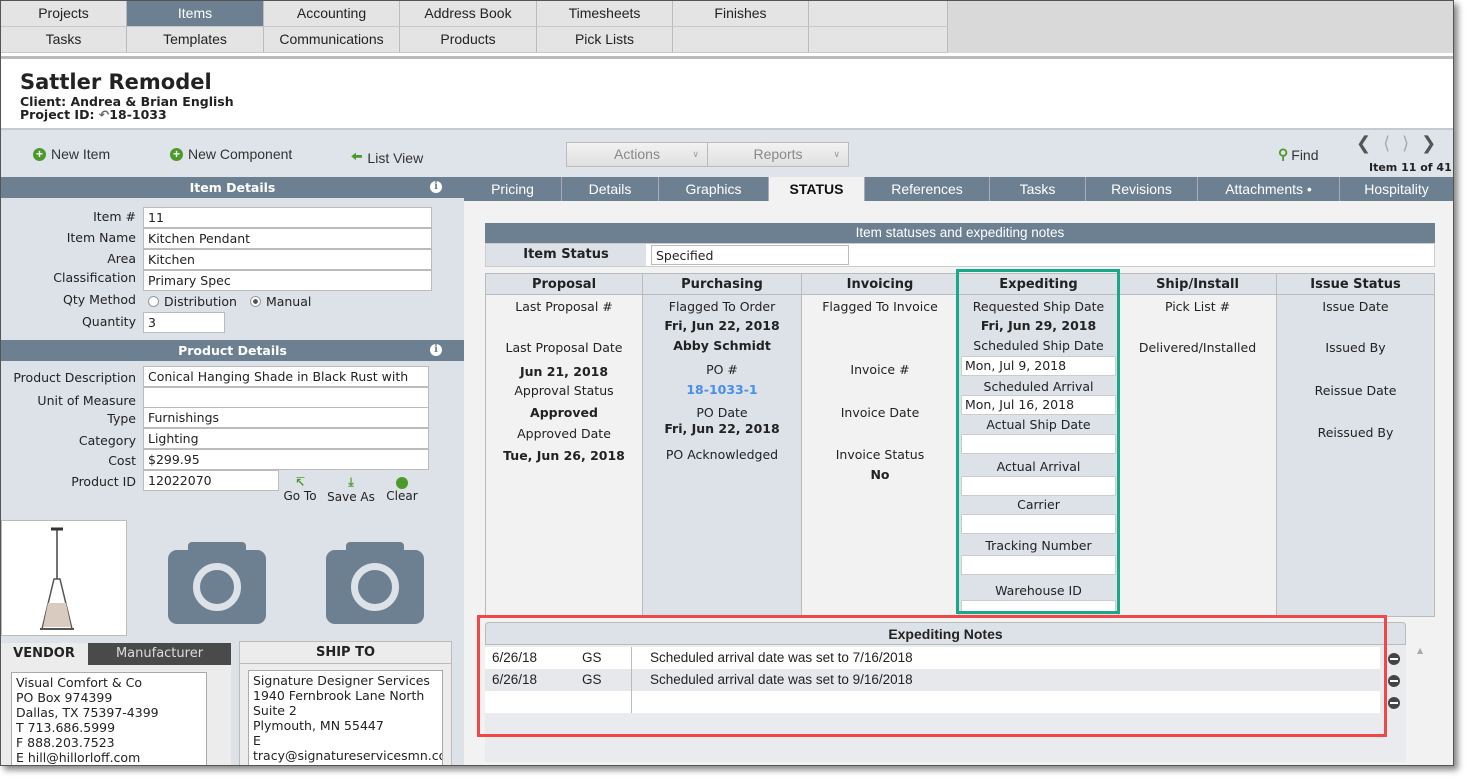 This screenshot has height=778, width=1468. I want to click on tab-pricing: Pricing, so click(513, 189).